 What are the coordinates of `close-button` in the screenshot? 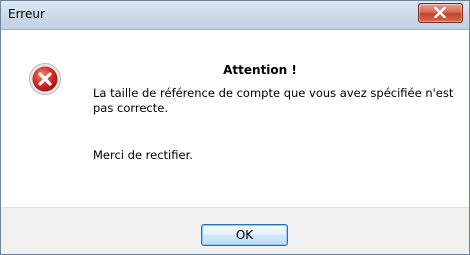 It's located at (440, 13).